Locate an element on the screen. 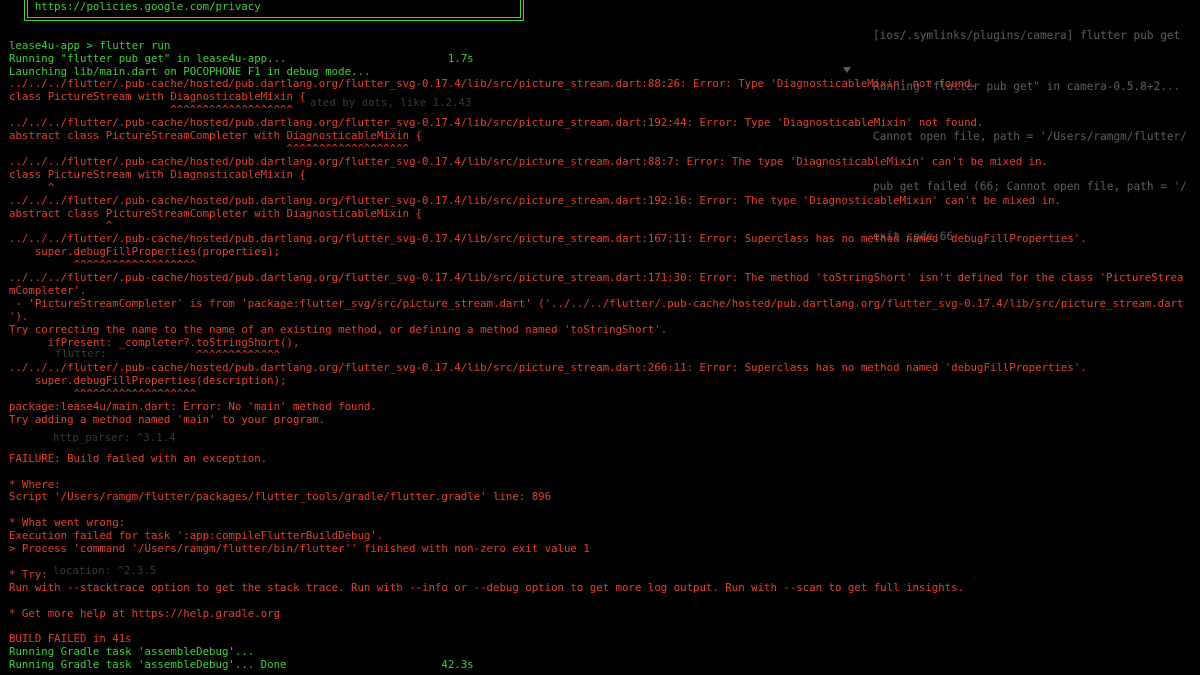  gradle-task-duration: 42.3s is located at coordinates (457, 665).